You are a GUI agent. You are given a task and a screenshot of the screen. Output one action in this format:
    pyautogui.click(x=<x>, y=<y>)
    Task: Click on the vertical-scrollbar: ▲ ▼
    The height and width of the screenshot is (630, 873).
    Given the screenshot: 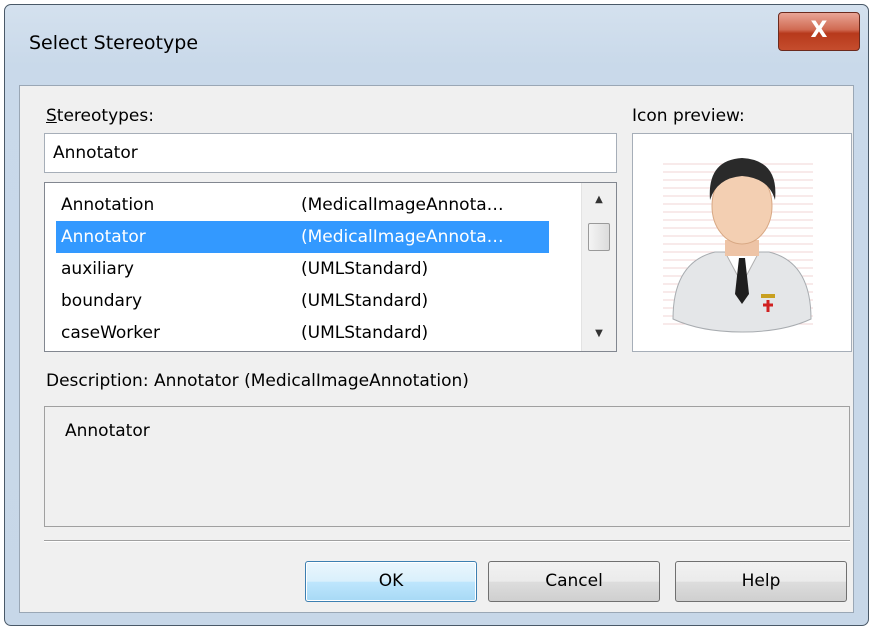 What is the action you would take?
    pyautogui.click(x=598, y=267)
    